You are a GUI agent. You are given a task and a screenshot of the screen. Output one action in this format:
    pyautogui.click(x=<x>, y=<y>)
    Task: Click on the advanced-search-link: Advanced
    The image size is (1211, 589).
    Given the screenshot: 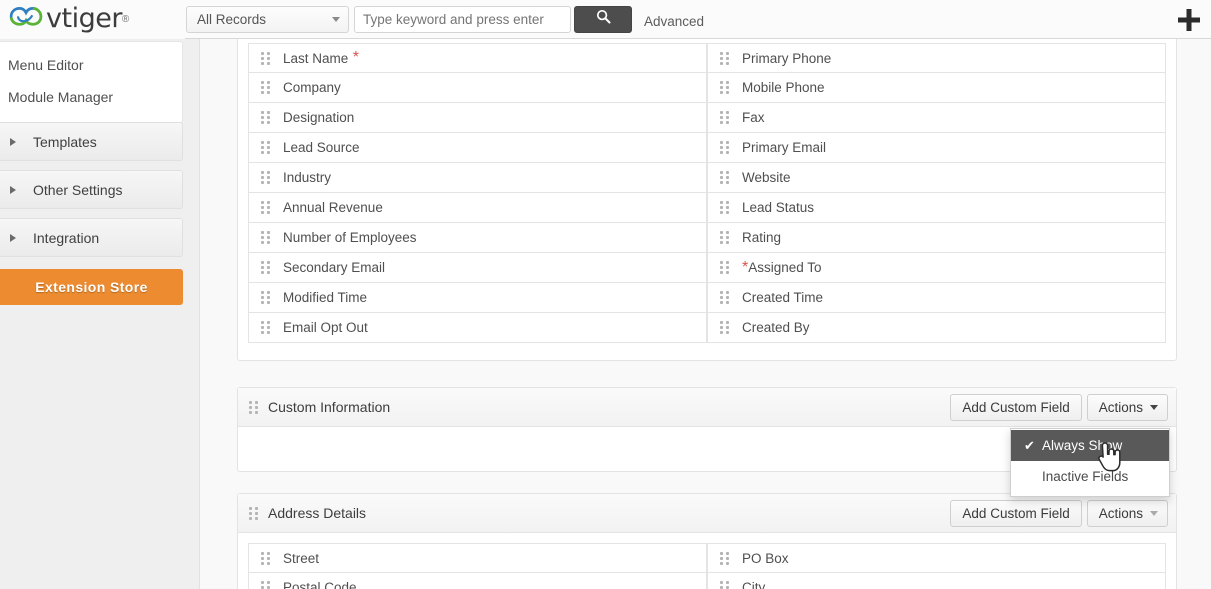 What is the action you would take?
    pyautogui.click(x=674, y=21)
    